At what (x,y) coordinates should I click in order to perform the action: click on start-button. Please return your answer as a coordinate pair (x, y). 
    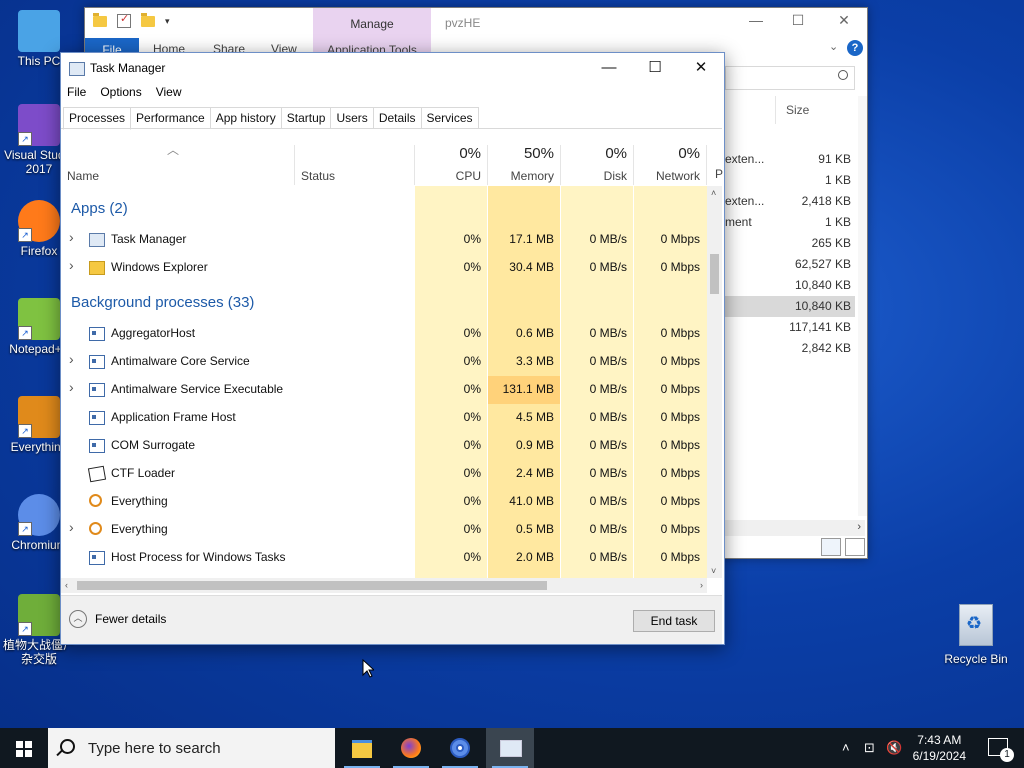
    Looking at the image, I should click on (24, 748).